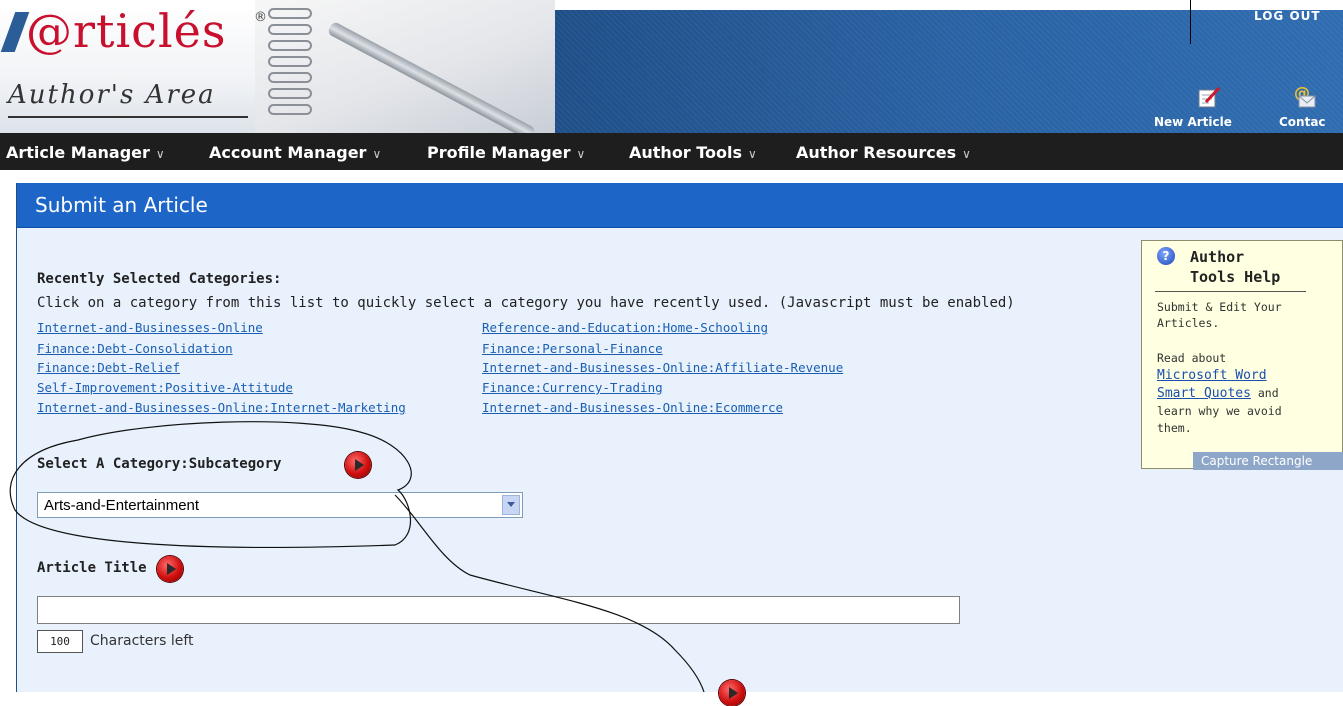 The height and width of the screenshot is (706, 1343). Describe the element at coordinates (1188, 323) in the screenshot. I see `help-text: Articles.` at that location.